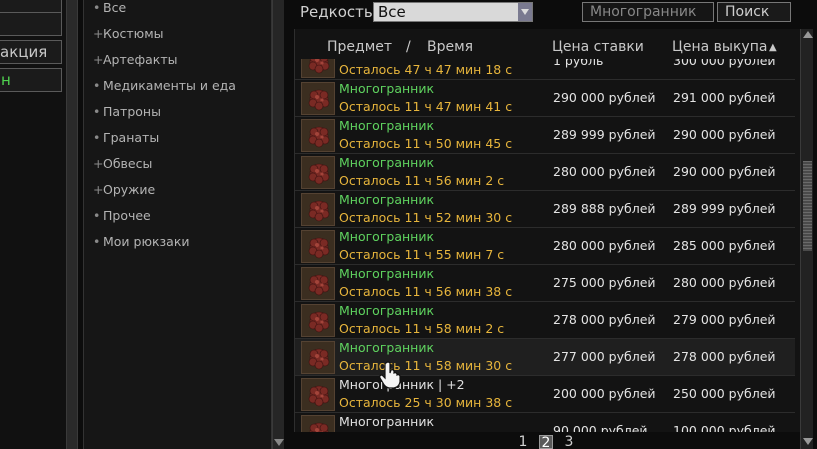  What do you see at coordinates (807, 206) in the screenshot?
I see `scroll-thumb` at bounding box center [807, 206].